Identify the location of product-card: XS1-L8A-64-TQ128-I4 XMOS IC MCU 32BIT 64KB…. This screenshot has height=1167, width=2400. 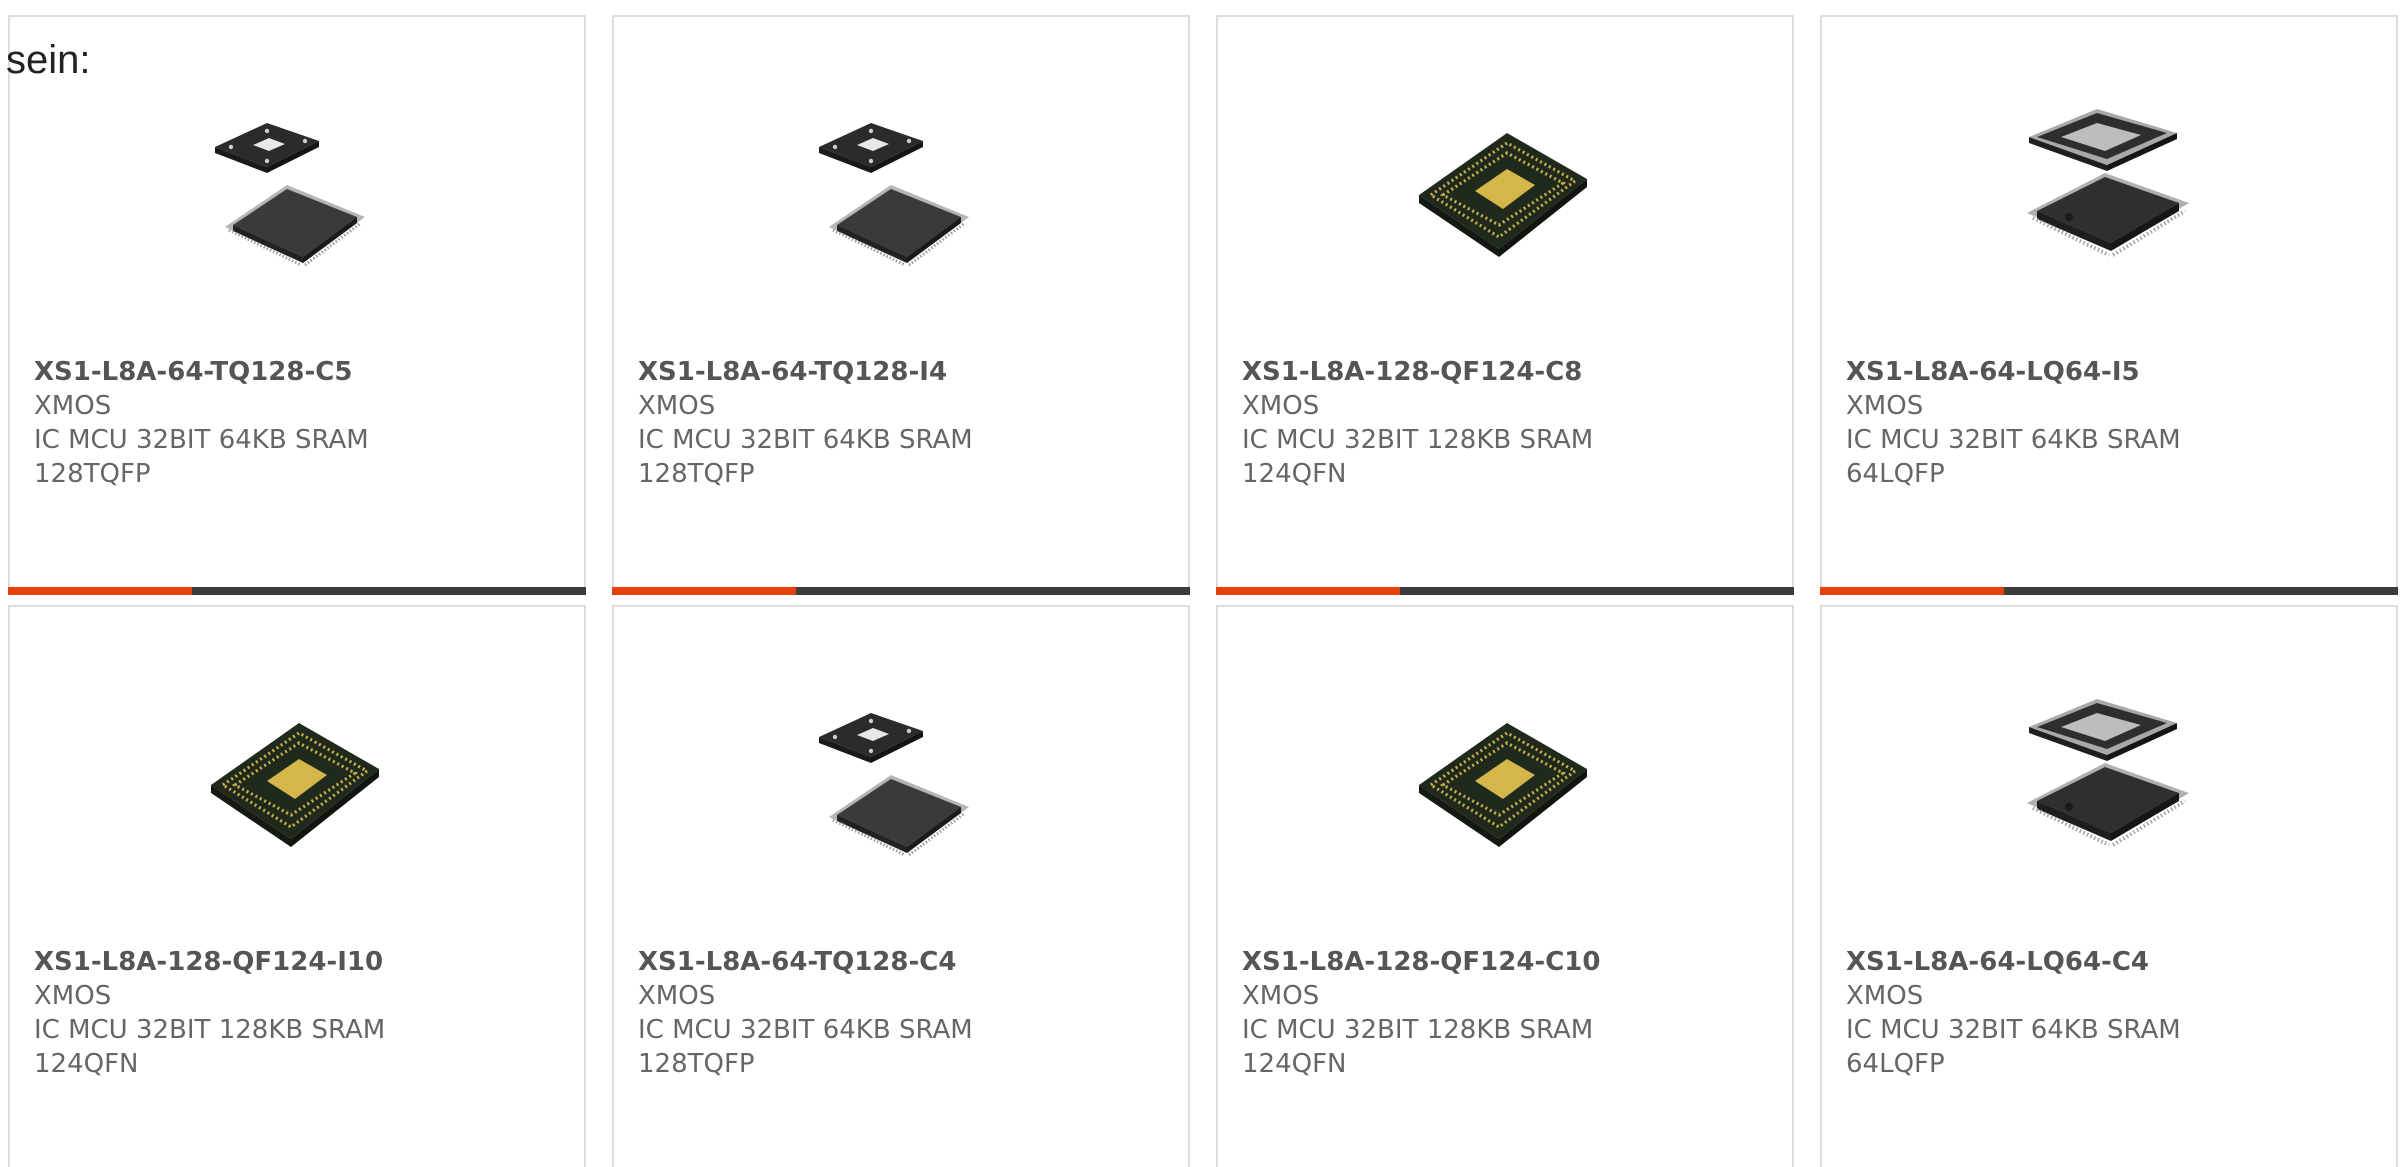
(901, 305).